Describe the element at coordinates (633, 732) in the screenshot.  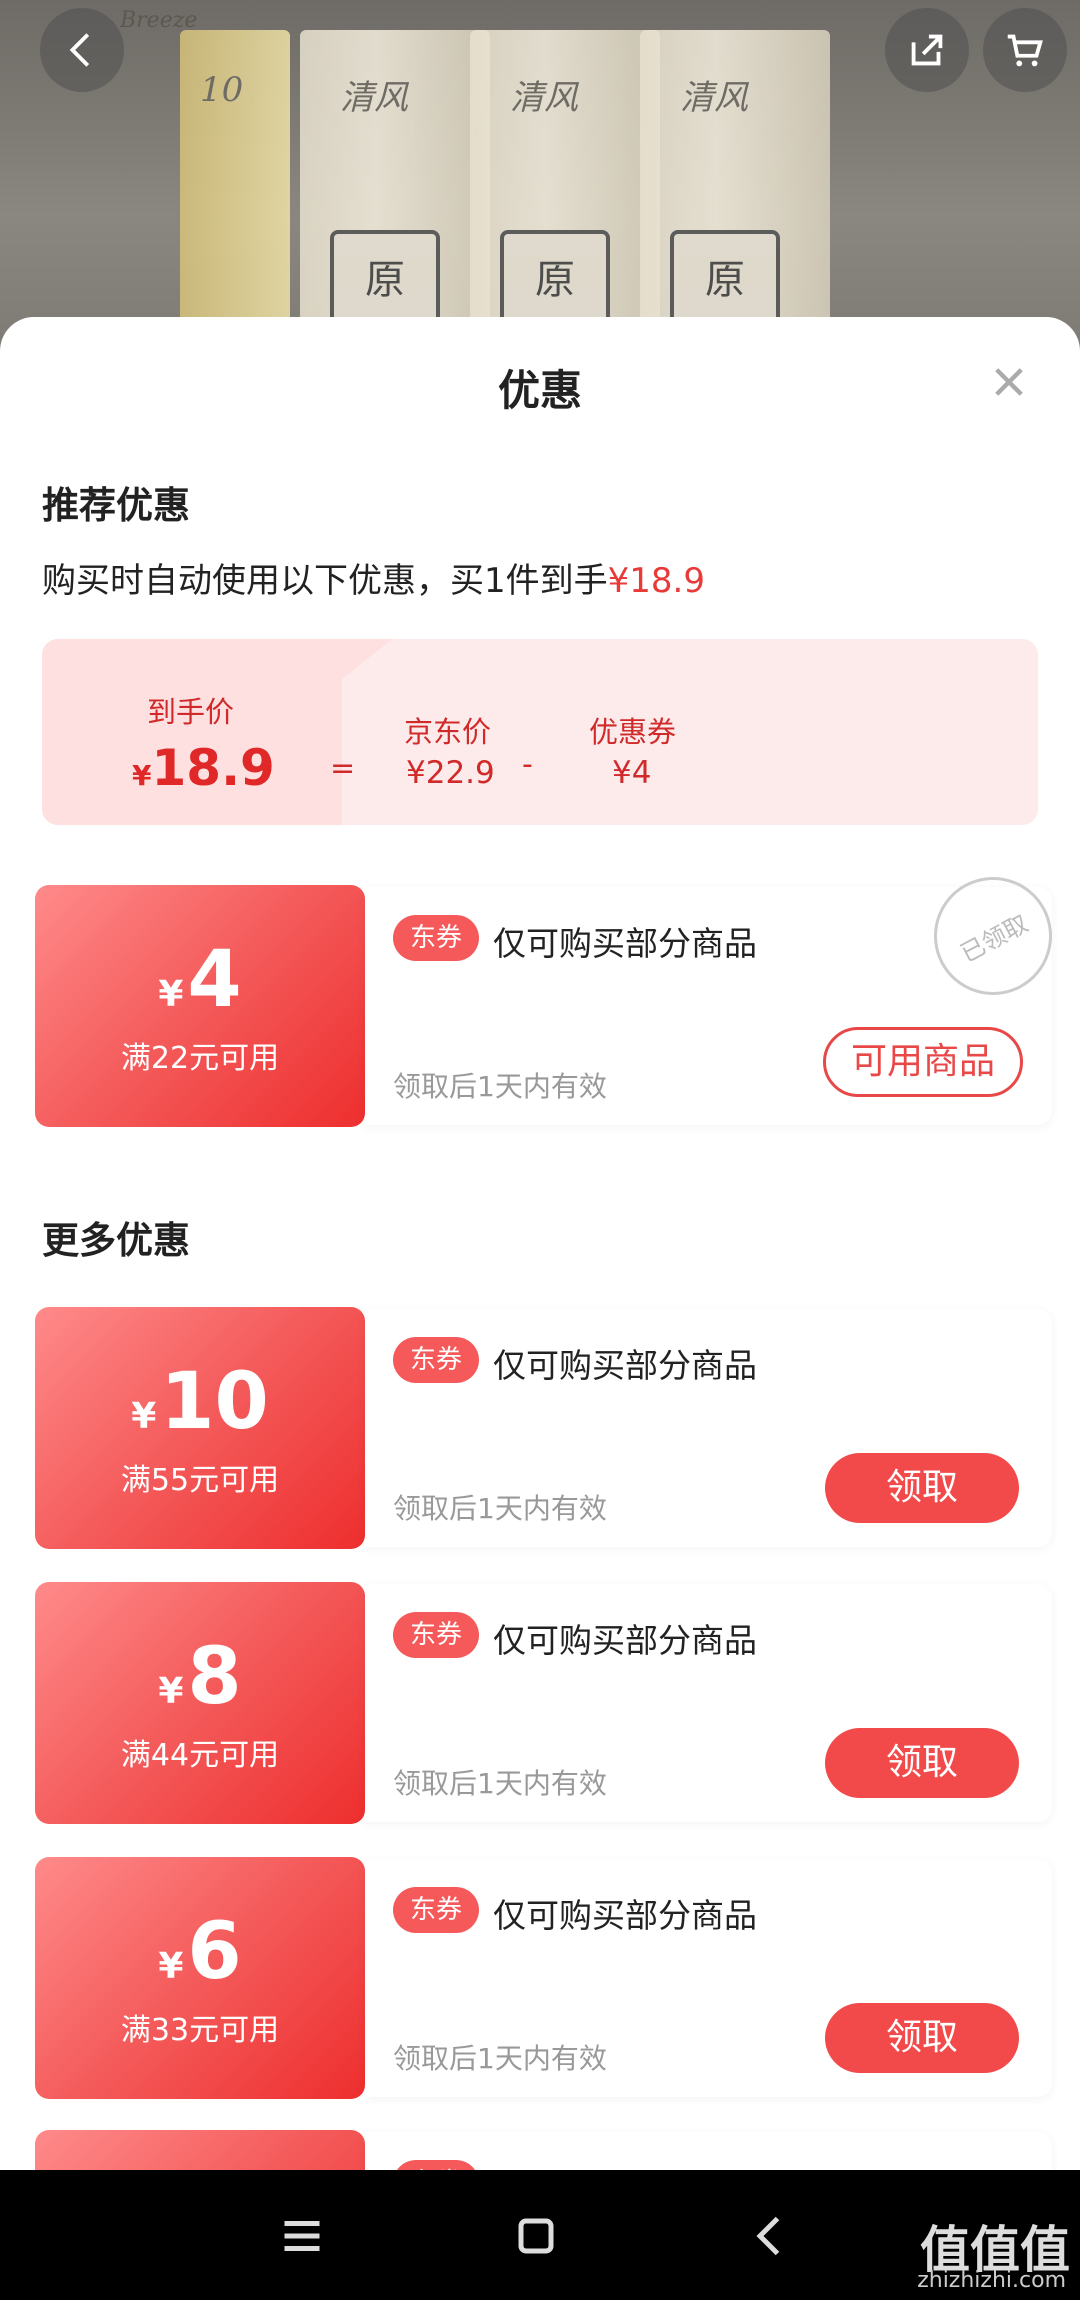
I see `coupon-discount-label: 优惠券` at that location.